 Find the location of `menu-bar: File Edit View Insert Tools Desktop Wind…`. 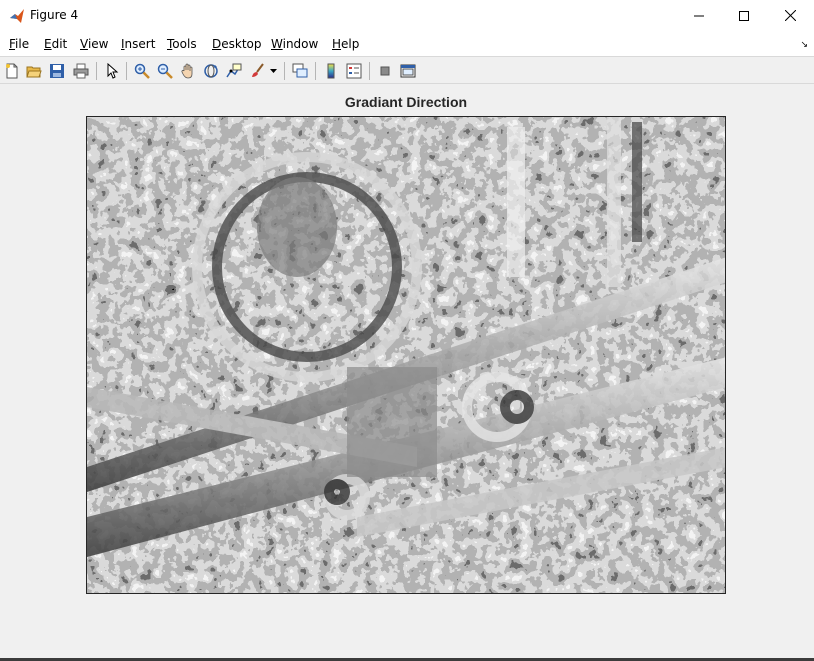

menu-bar: File Edit View Insert Tools Desktop Wind… is located at coordinates (407, 43).